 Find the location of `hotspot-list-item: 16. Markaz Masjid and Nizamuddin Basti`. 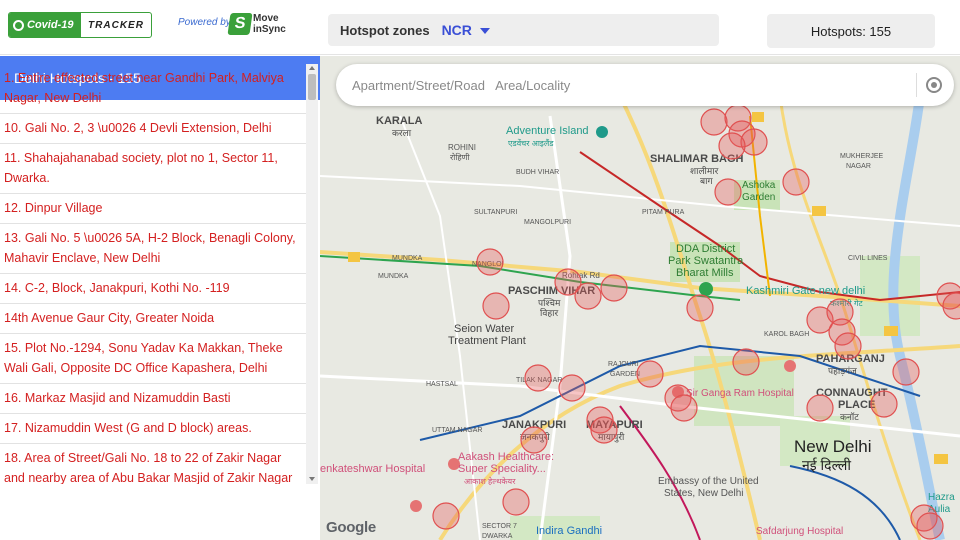

hotspot-list-item: 16. Markaz Masjid and Nizamuddin Basti is located at coordinates (153, 399).